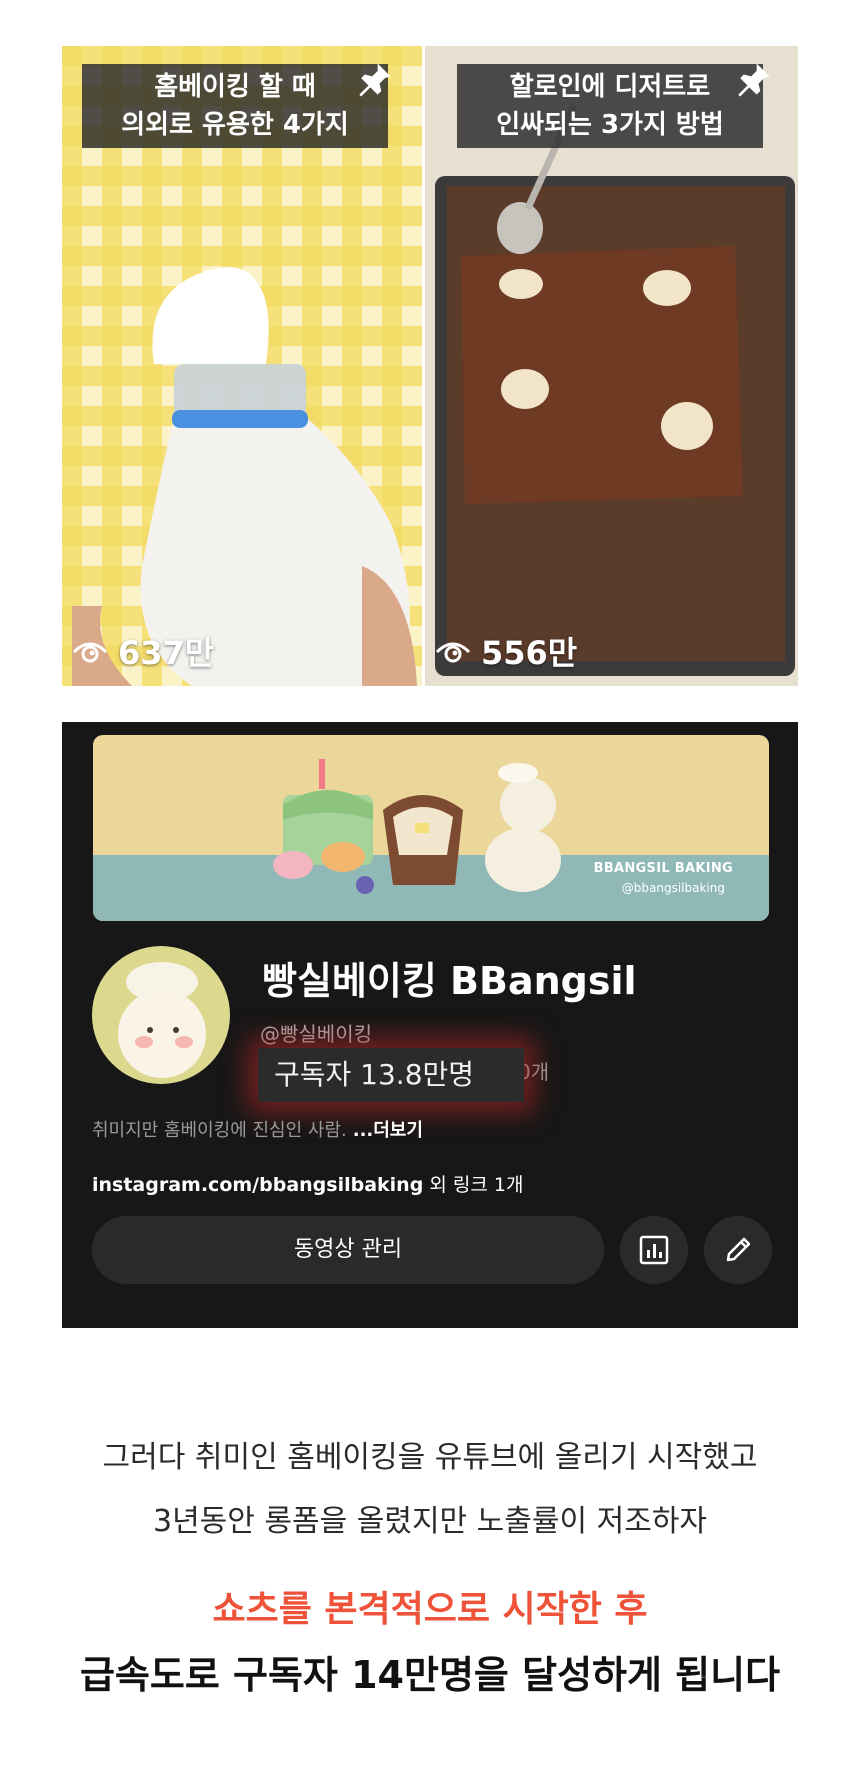 The height and width of the screenshot is (1790, 860). Describe the element at coordinates (388, 1130) in the screenshot. I see `more-link: ...더보기` at that location.